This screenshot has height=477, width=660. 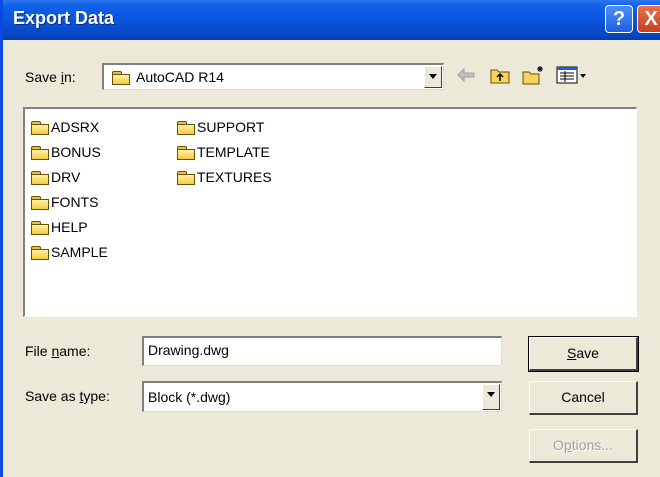 I want to click on list-item: BONUS, so click(x=66, y=152).